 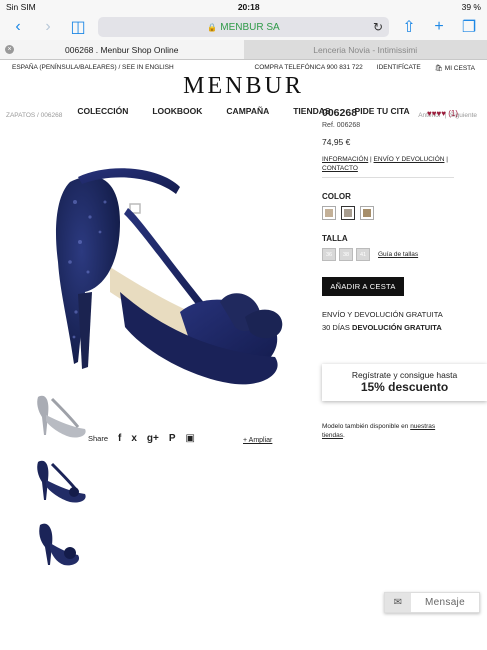 I want to click on address-bar: 🔒 MENBUR SA ↻, so click(x=243, y=27).